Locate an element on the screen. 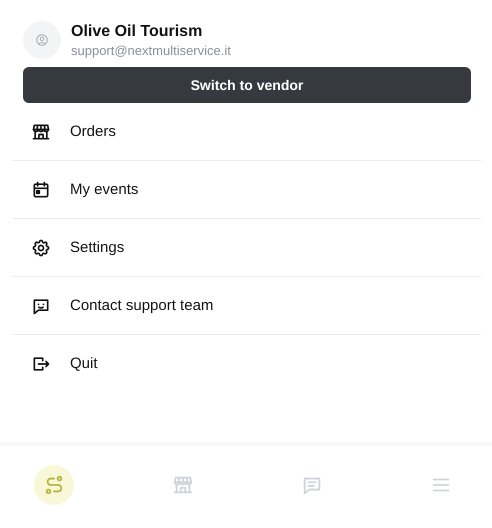 The width and height of the screenshot is (492, 528). route-icon is located at coordinates (54, 485).